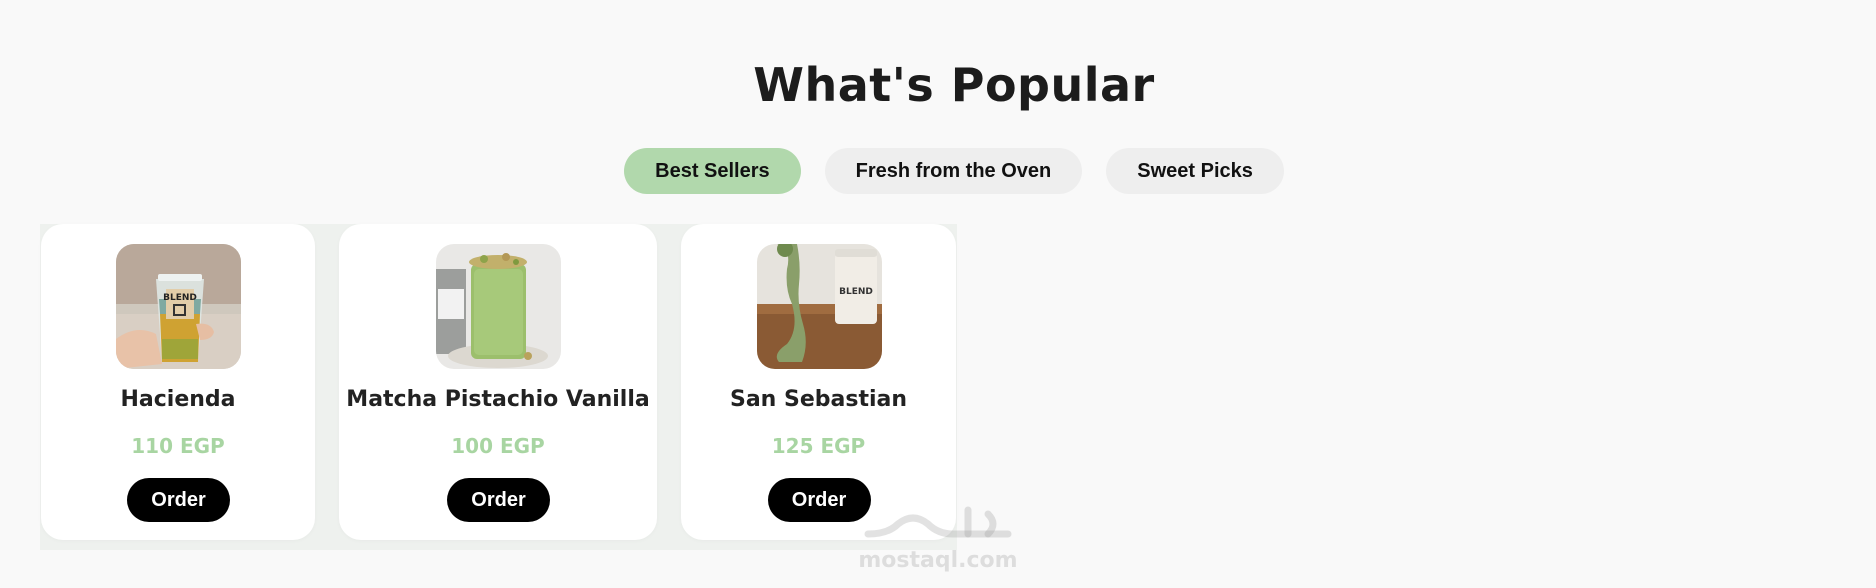 The image size is (1876, 588). Describe the element at coordinates (498, 446) in the screenshot. I see `product-price: 100 EGP` at that location.